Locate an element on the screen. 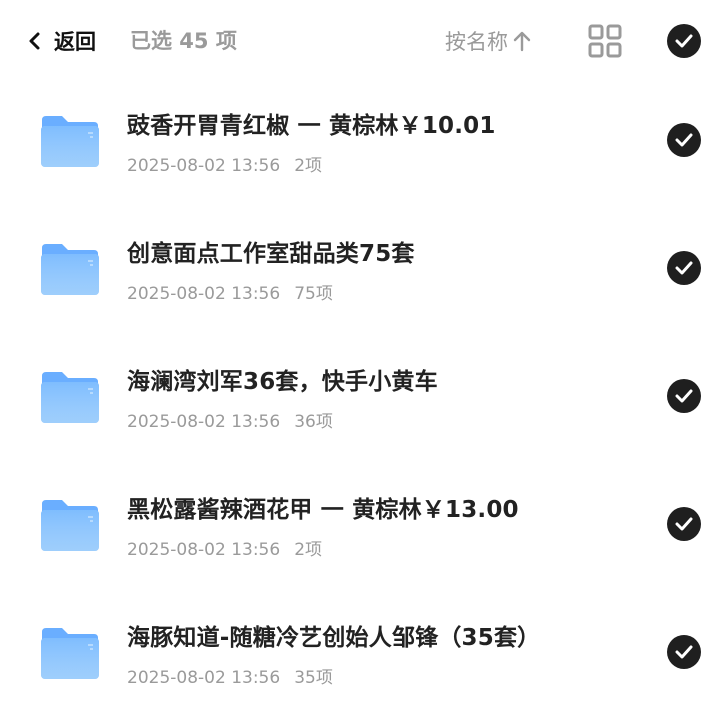  folder-name: 创意面点工作室甜品类75套 is located at coordinates (271, 254).